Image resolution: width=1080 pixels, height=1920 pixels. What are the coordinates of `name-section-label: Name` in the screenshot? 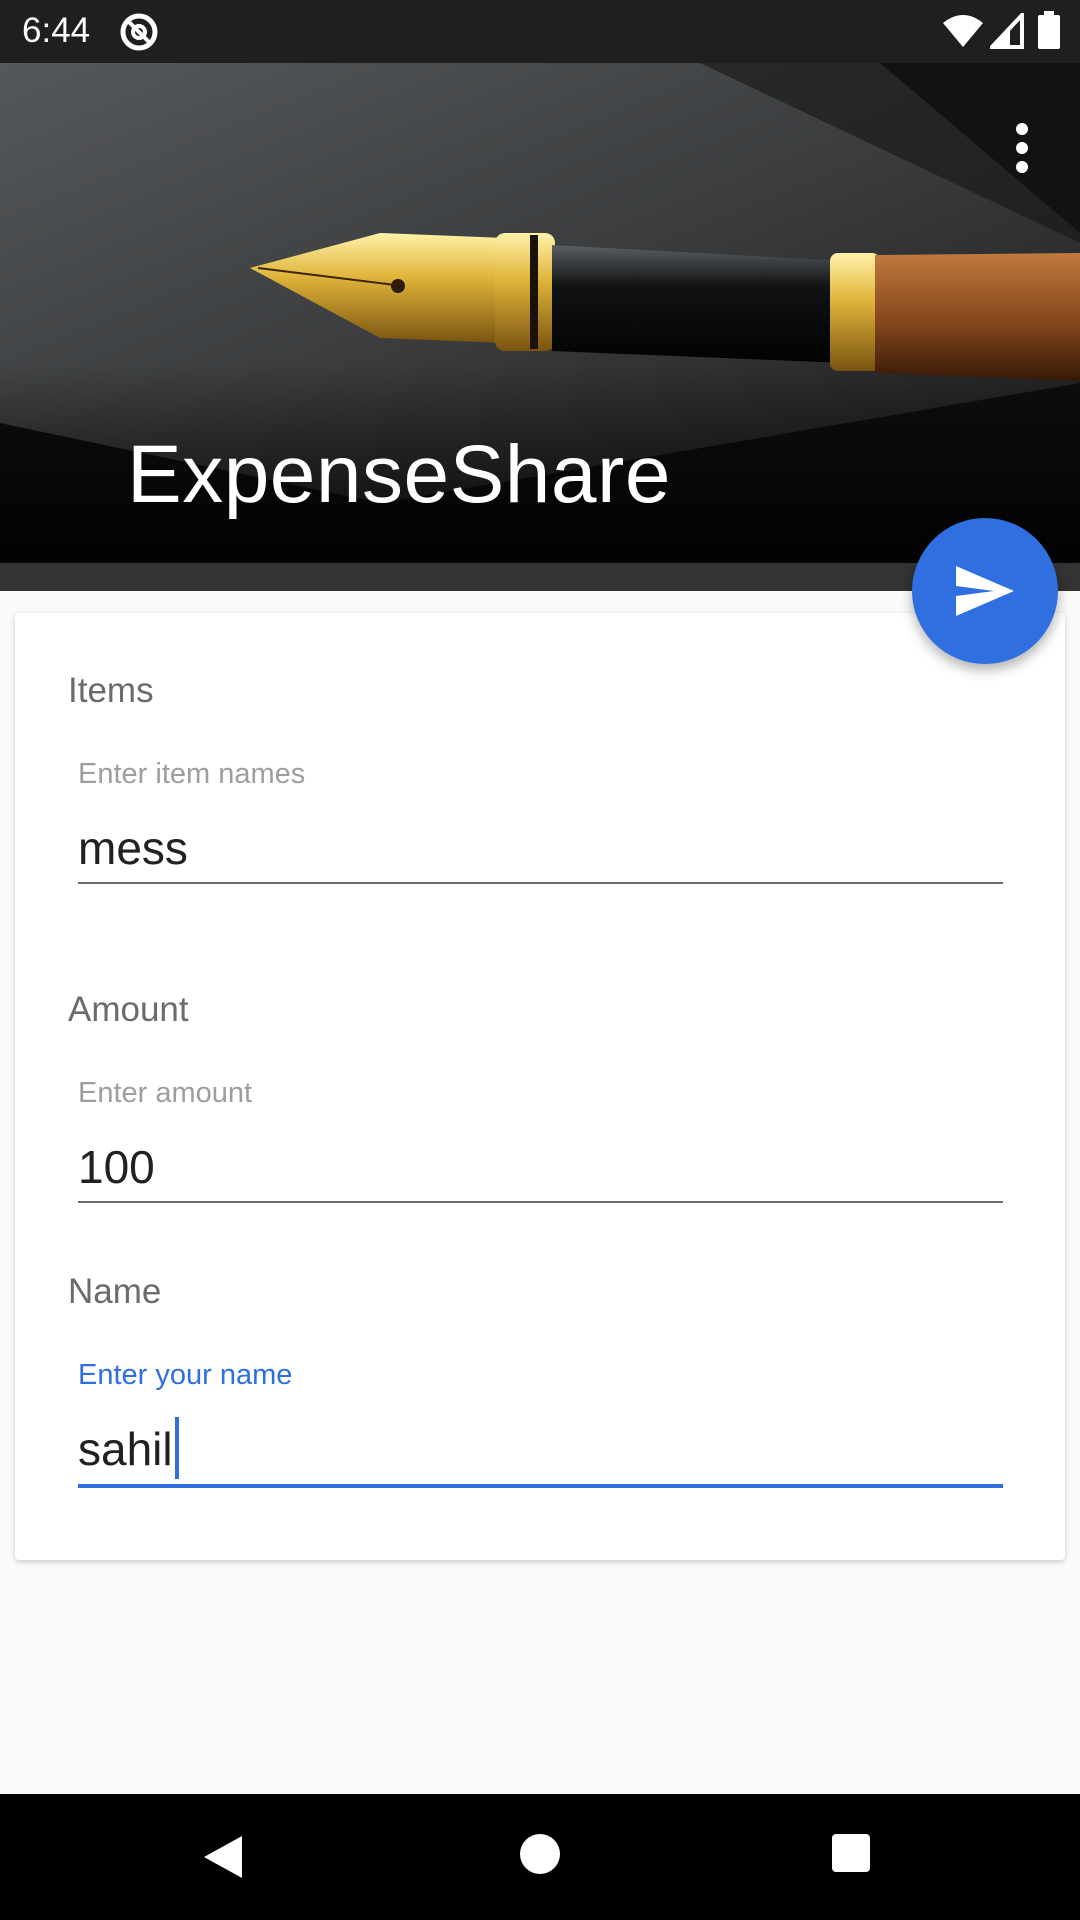 It's located at (115, 1291).